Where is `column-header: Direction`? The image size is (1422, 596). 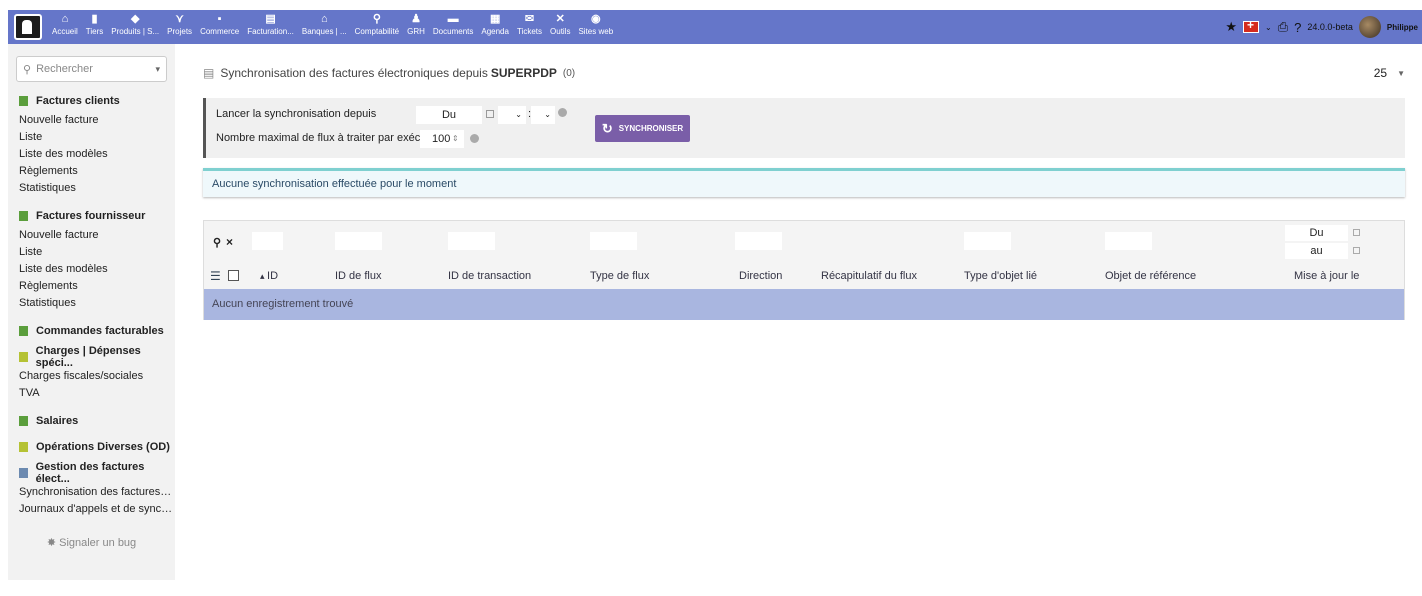 column-header: Direction is located at coordinates (760, 276).